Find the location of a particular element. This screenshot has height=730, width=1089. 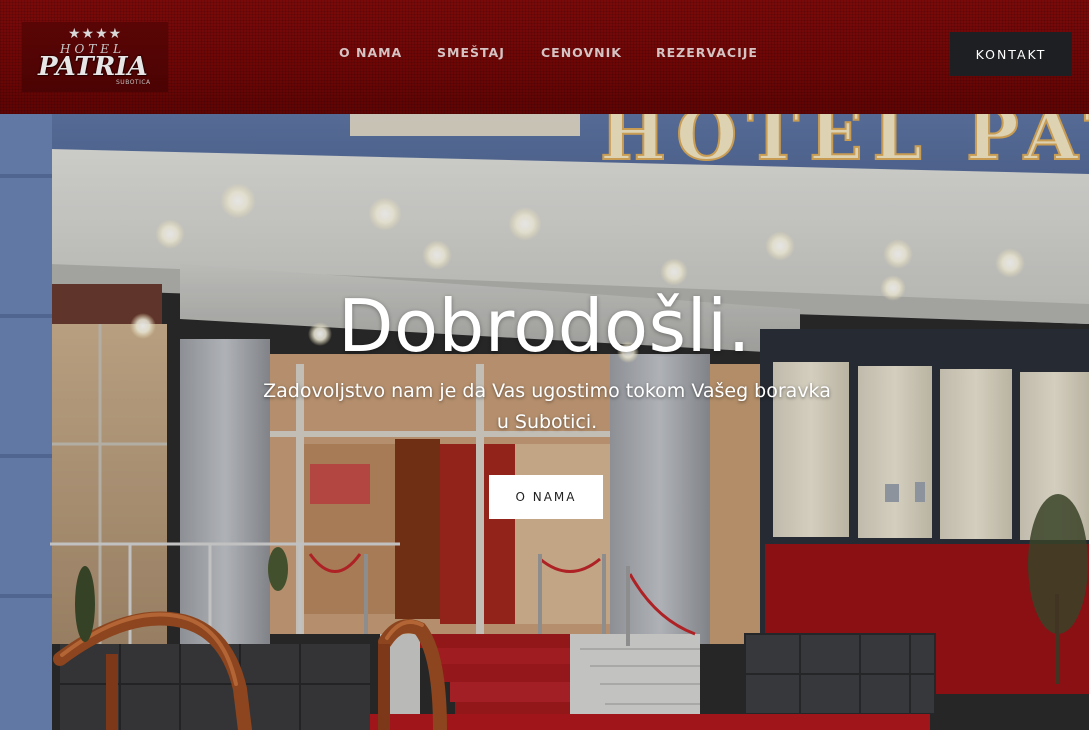

nav-link-smestaj: SMEŠTAJ is located at coordinates (471, 52).